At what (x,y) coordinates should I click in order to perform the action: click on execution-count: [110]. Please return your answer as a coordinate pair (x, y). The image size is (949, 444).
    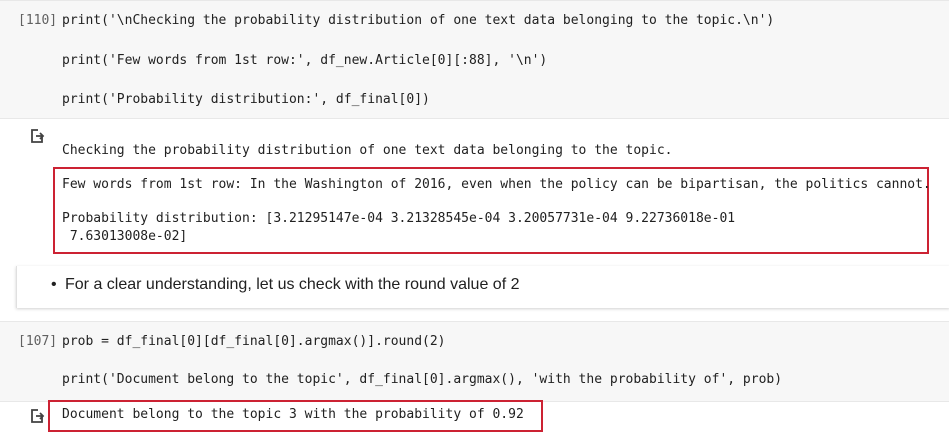
    Looking at the image, I should click on (38, 20).